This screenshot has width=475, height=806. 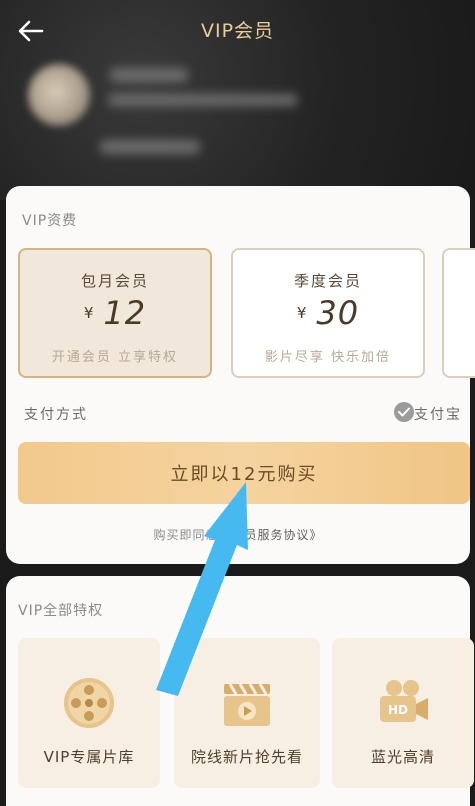 I want to click on check-icon, so click(x=404, y=412).